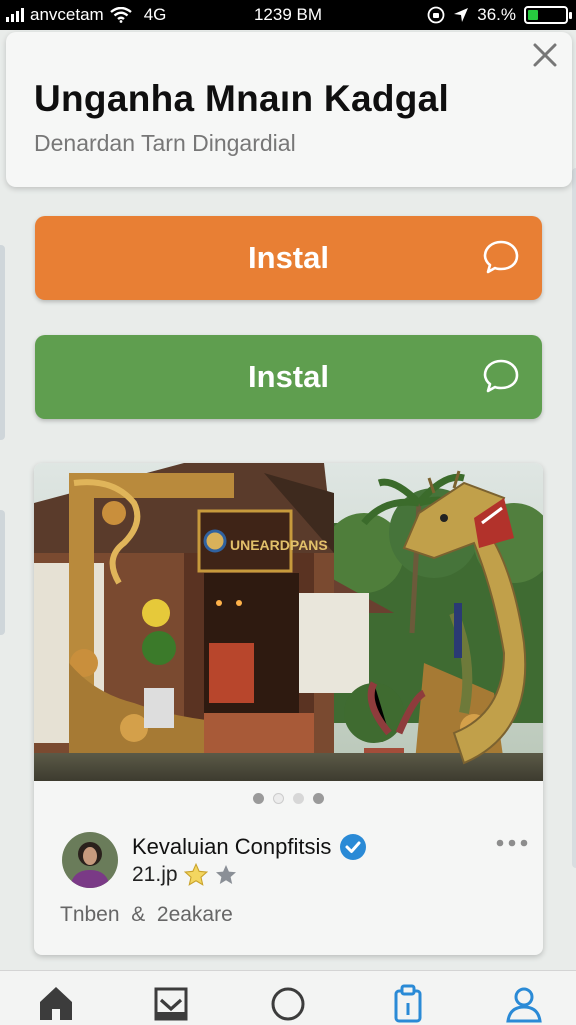 The width and height of the screenshot is (576, 1025). Describe the element at coordinates (90, 860) in the screenshot. I see `avatar` at that location.